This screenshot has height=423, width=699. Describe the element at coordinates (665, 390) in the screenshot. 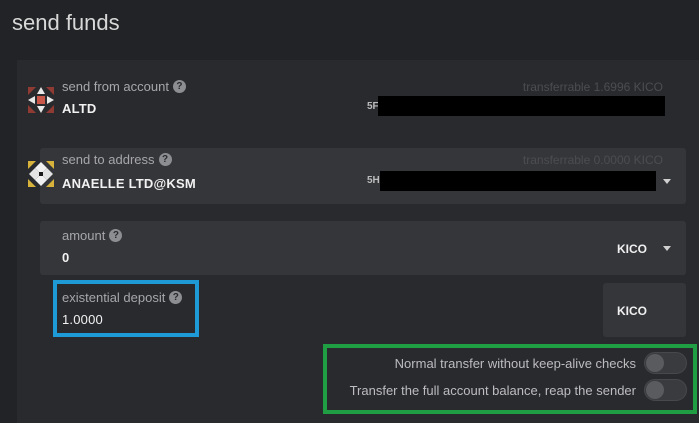

I see `full-balance-toggle` at that location.